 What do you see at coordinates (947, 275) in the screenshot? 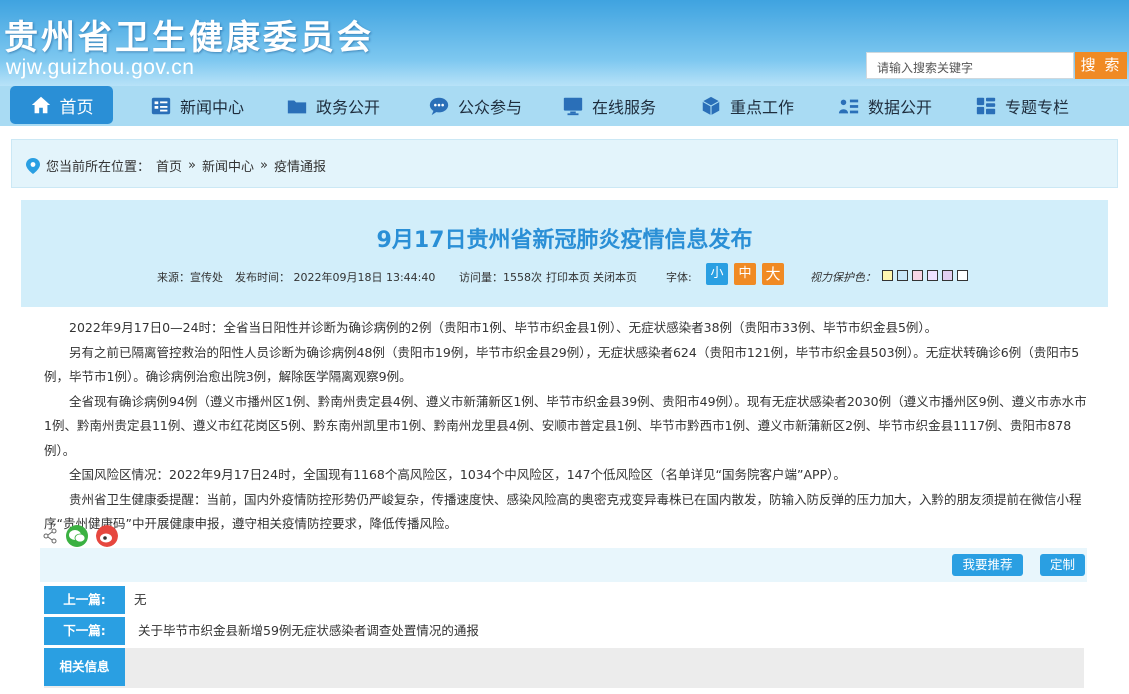
I see `eye-swatch-purple` at bounding box center [947, 275].